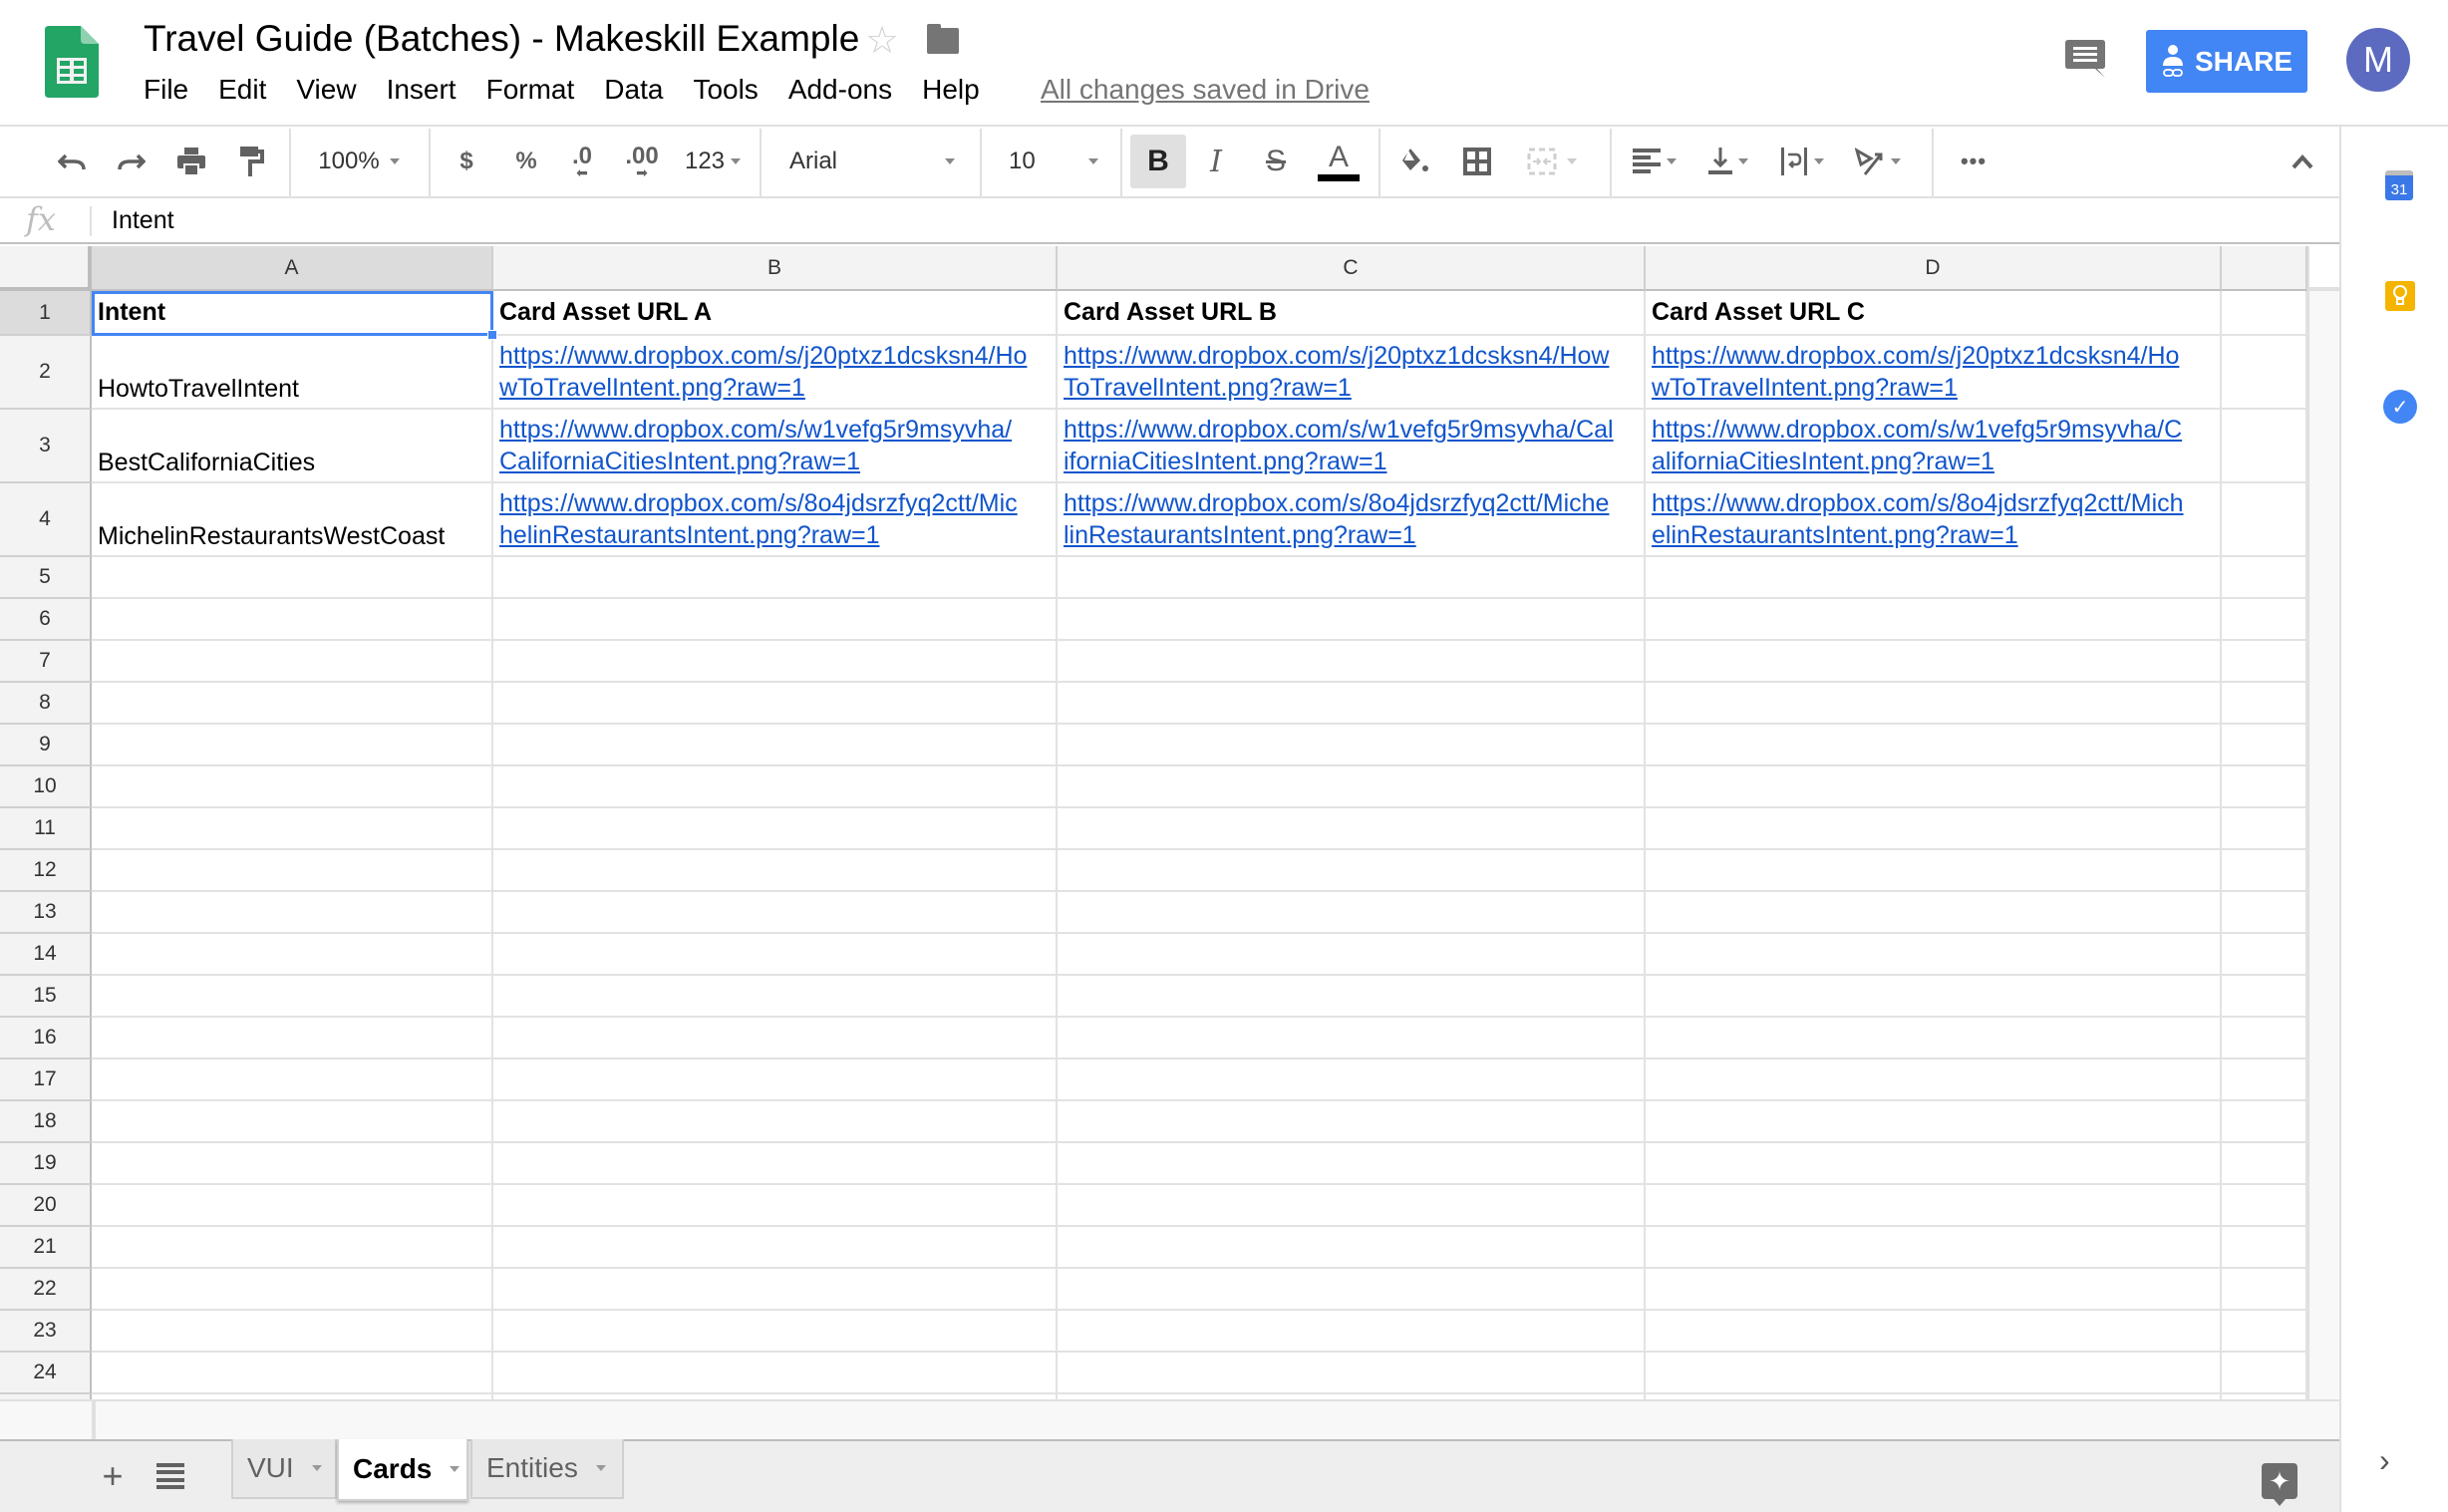 This screenshot has height=1512, width=2448. Describe the element at coordinates (1050, 162) in the screenshot. I see `font-size-select: 10` at that location.